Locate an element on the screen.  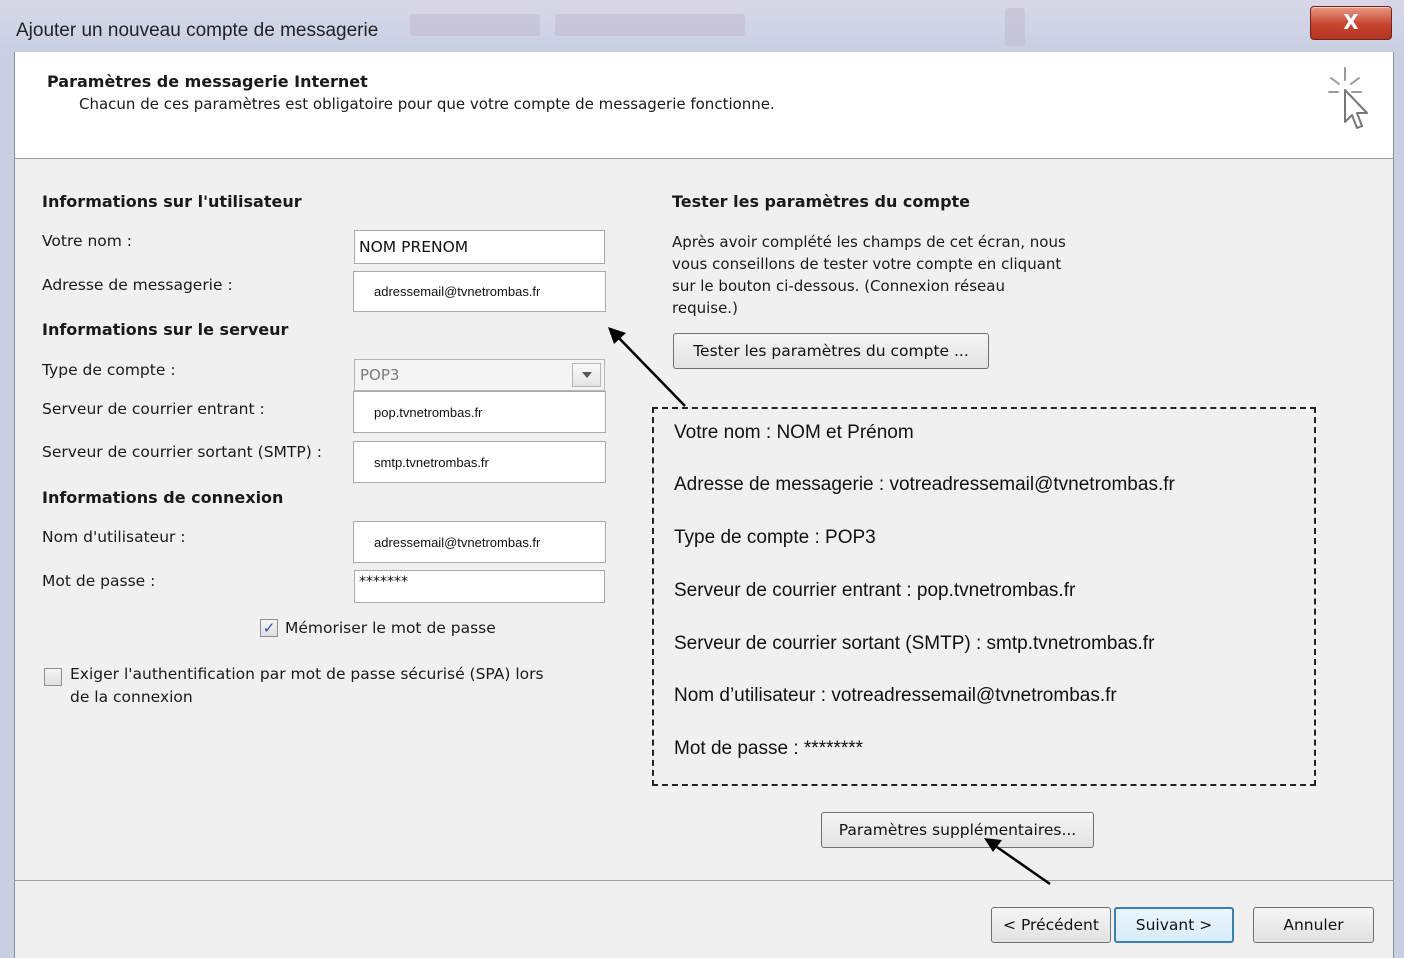
section-login-info: Informations de connexion is located at coordinates (163, 497).